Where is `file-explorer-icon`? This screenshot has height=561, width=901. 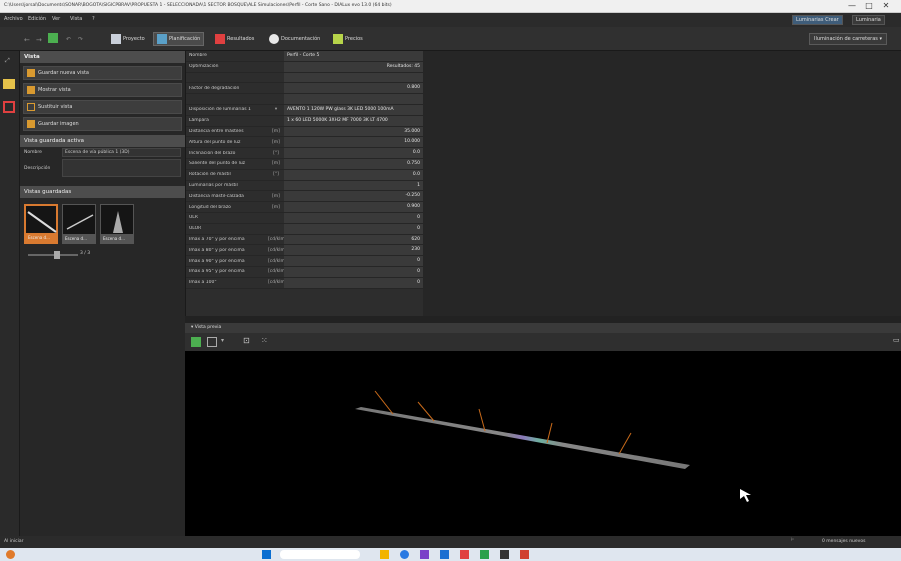 file-explorer-icon is located at coordinates (384, 554).